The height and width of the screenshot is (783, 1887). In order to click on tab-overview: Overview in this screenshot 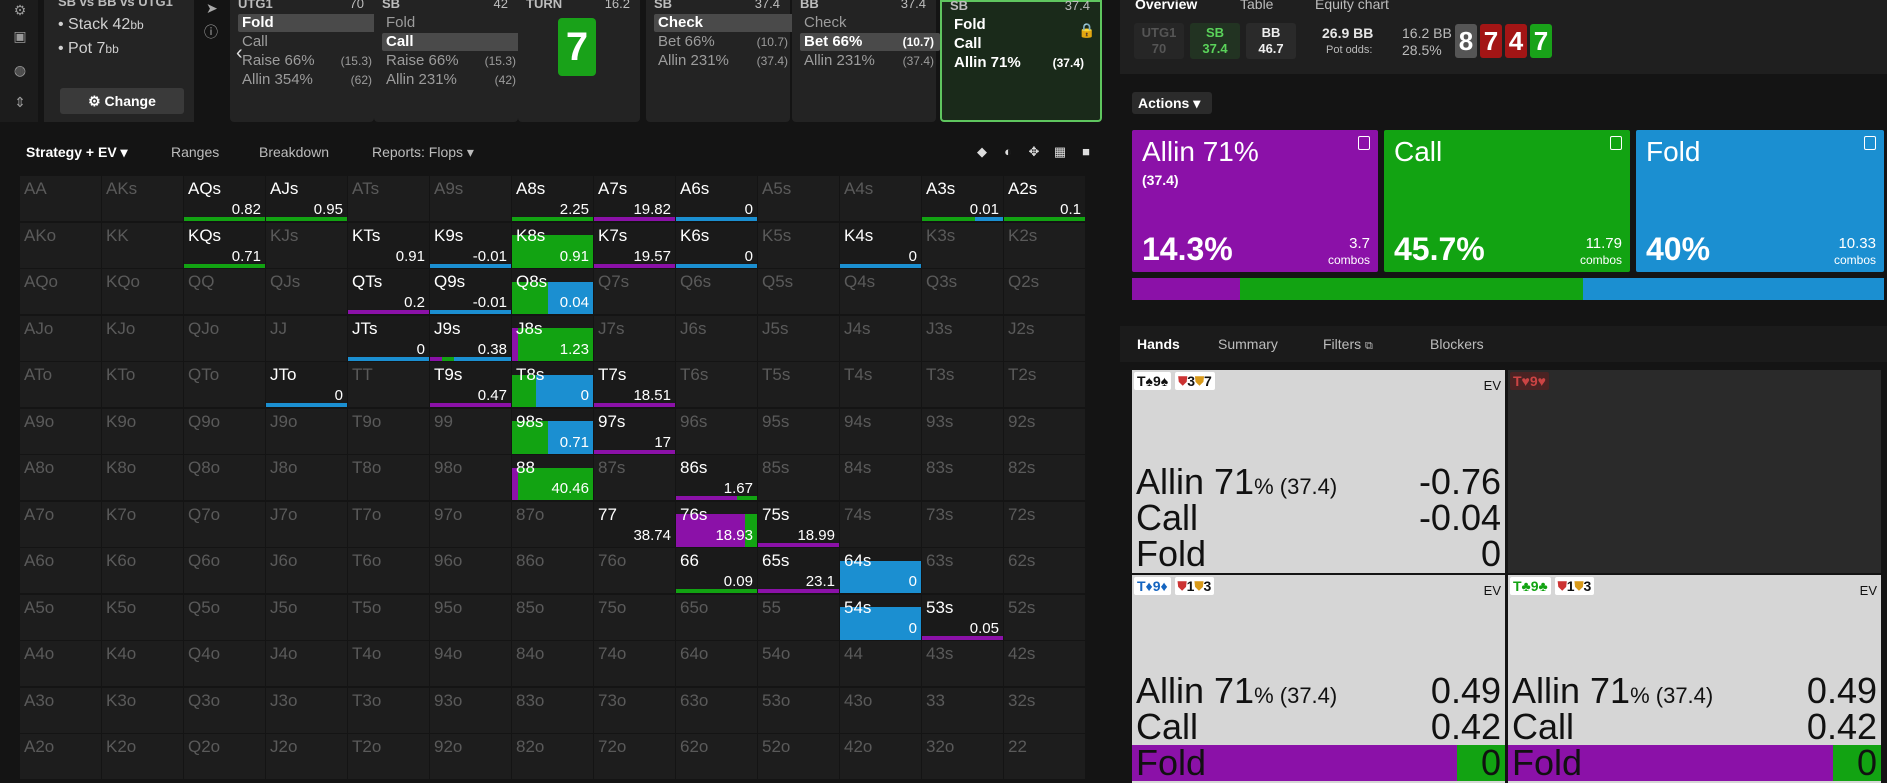, I will do `click(1166, 6)`.